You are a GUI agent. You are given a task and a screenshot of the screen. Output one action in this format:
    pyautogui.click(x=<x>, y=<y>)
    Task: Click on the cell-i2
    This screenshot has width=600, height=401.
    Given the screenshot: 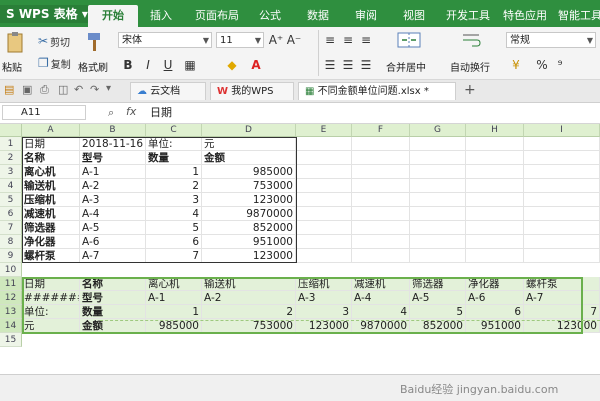 What is the action you would take?
    pyautogui.click(x=562, y=158)
    